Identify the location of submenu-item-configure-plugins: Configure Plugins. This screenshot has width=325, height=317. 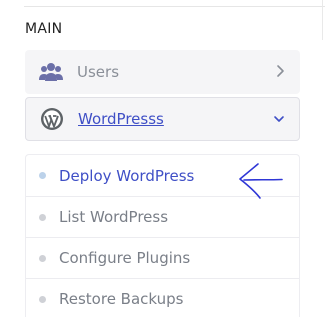
(162, 257).